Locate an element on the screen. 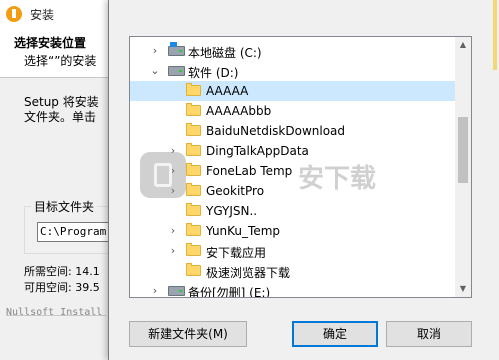 This screenshot has height=360, width=499. tree-item-label: GeokitPro is located at coordinates (235, 191).